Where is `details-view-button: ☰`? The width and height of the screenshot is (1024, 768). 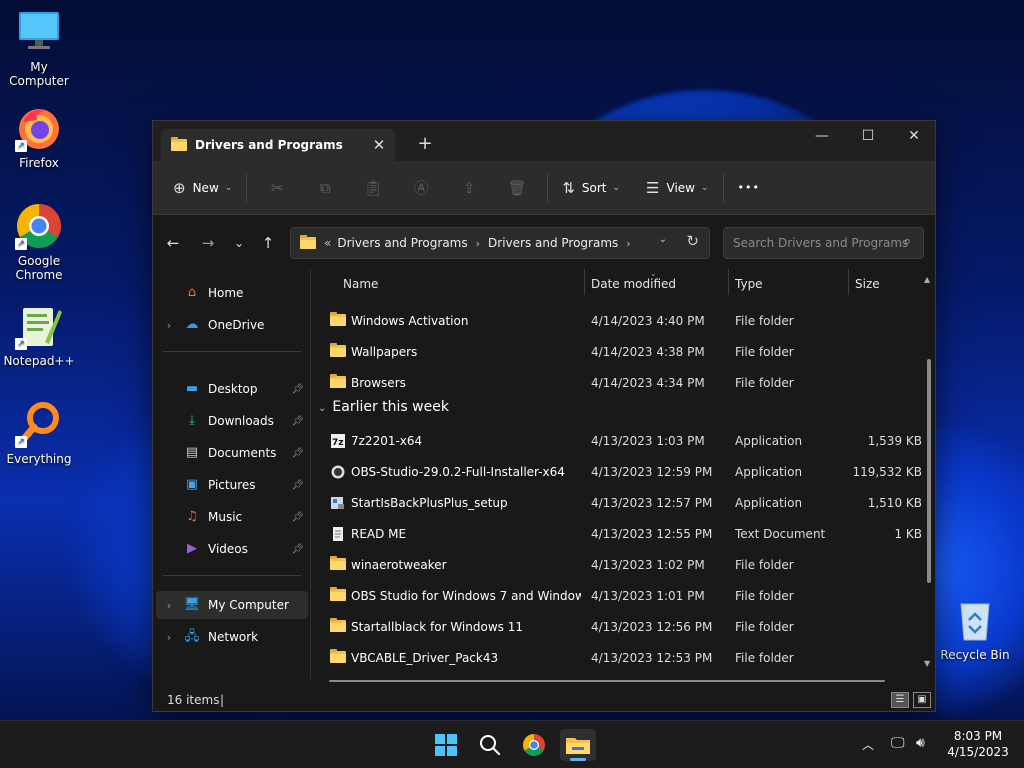
details-view-button: ☰ is located at coordinates (900, 700).